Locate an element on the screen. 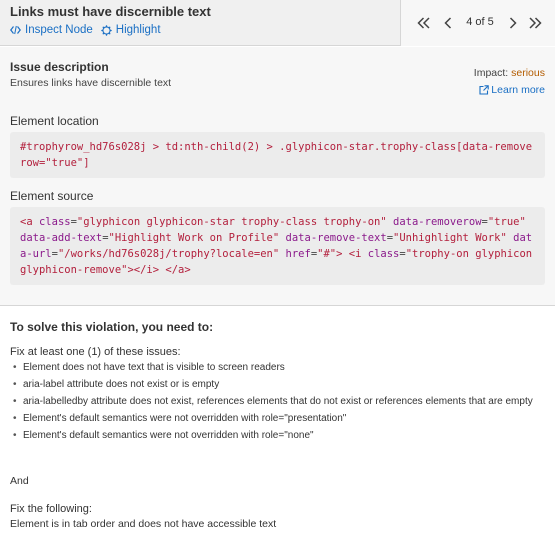 This screenshot has width=555, height=538. impact-value: serious is located at coordinates (528, 73).